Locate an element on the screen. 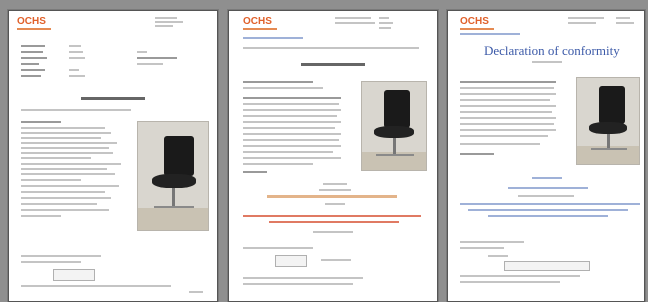 This screenshot has height=302, width=648. page-title: Declaration of conformity is located at coordinates (552, 50).